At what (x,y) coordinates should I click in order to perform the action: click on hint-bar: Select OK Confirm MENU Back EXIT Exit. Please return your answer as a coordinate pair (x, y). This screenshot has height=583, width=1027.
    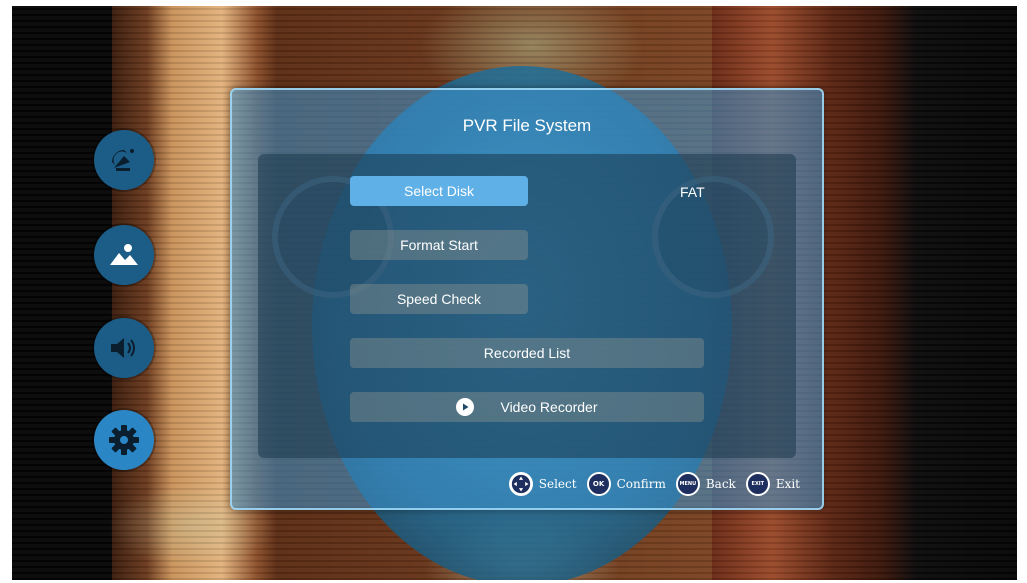
    Looking at the image, I should click on (649, 484).